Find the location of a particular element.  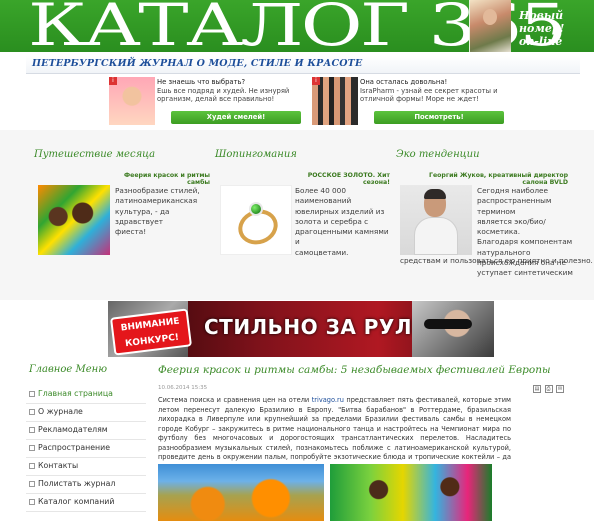

feature-image-portrait is located at coordinates (436, 220).